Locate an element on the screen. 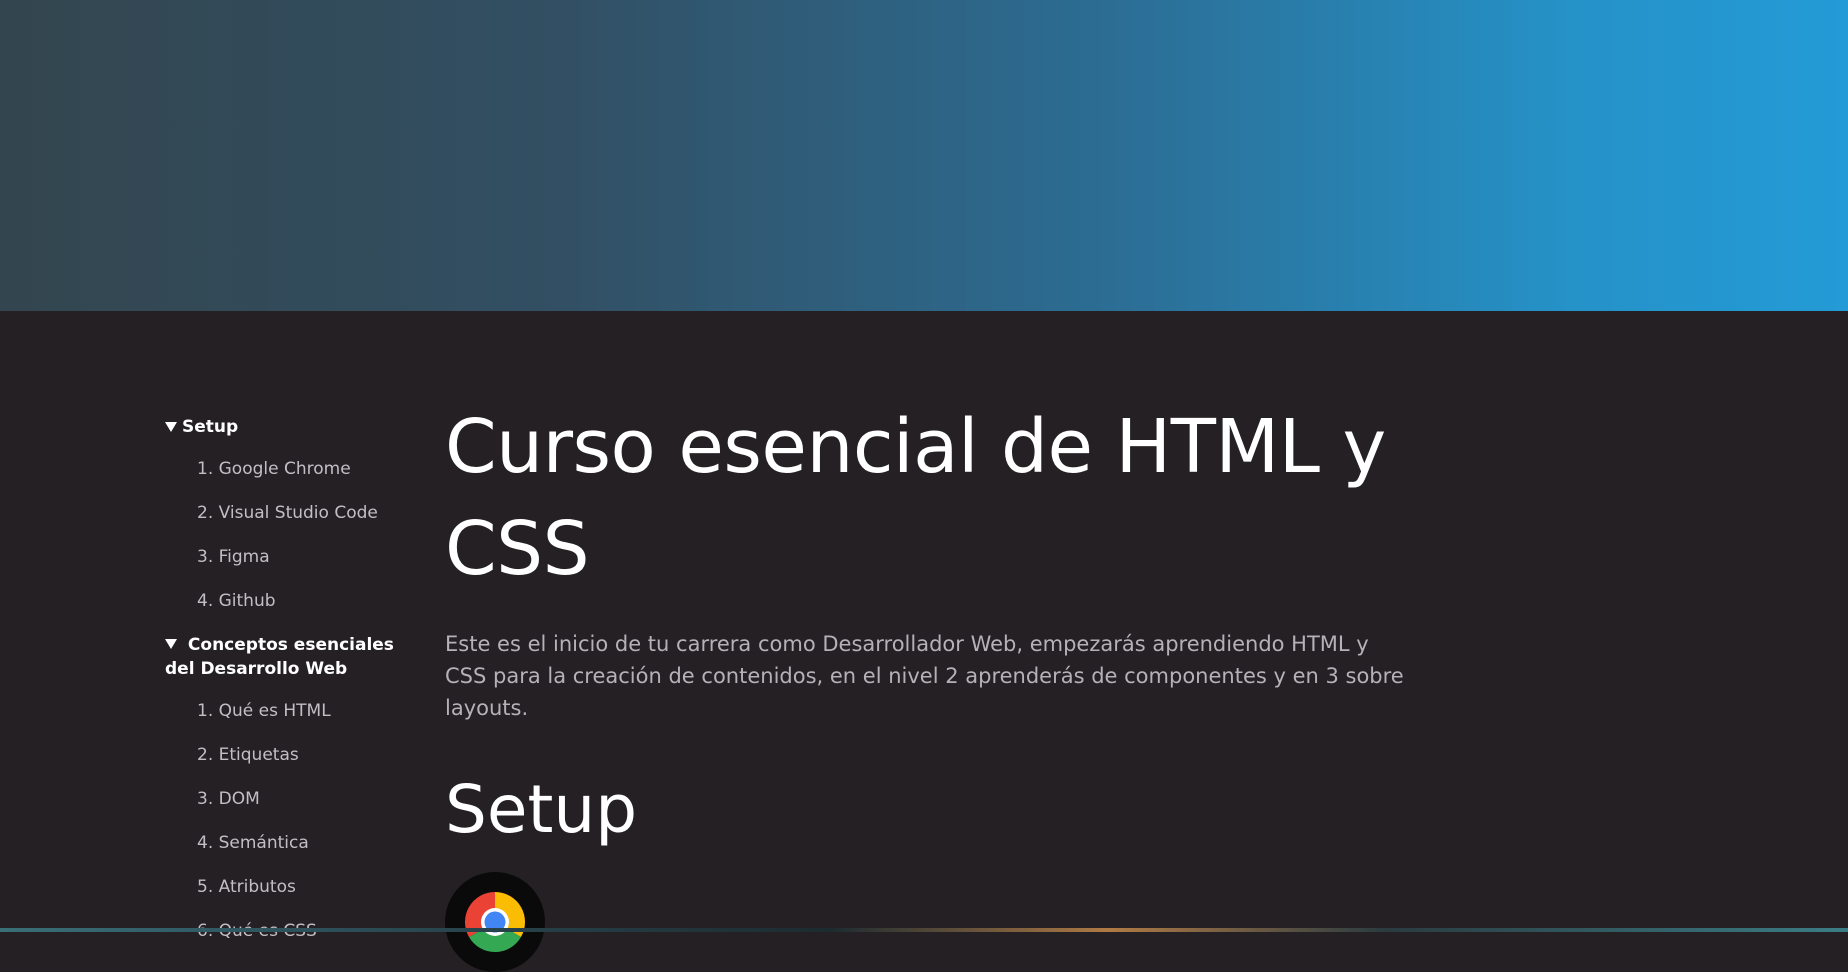 This screenshot has width=1848, height=972. section-heading-setup: Setup is located at coordinates (541, 809).